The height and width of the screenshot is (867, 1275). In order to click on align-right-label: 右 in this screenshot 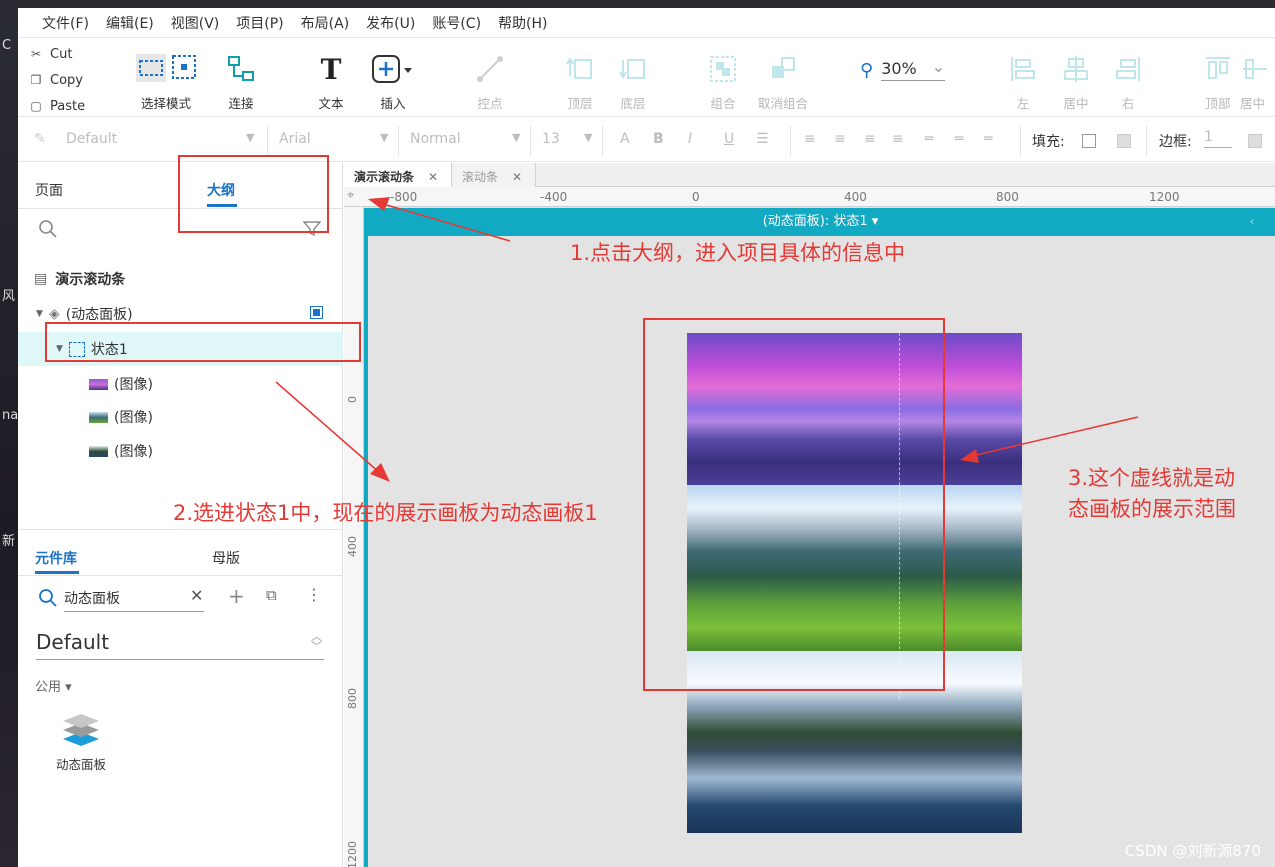, I will do `click(1128, 103)`.